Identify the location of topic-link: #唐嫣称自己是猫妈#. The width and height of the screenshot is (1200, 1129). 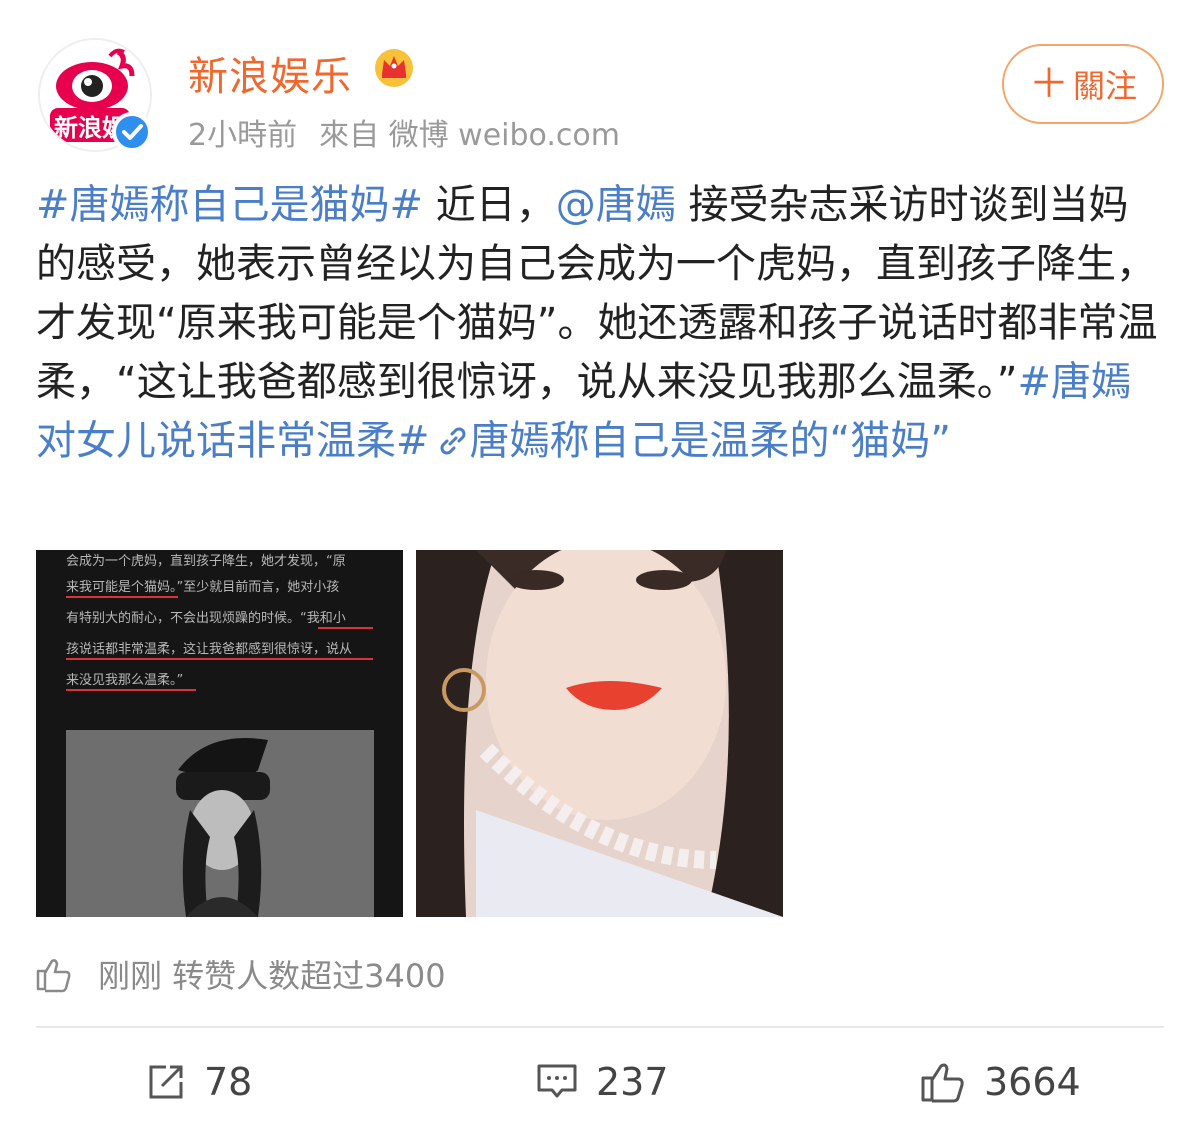
(229, 205).